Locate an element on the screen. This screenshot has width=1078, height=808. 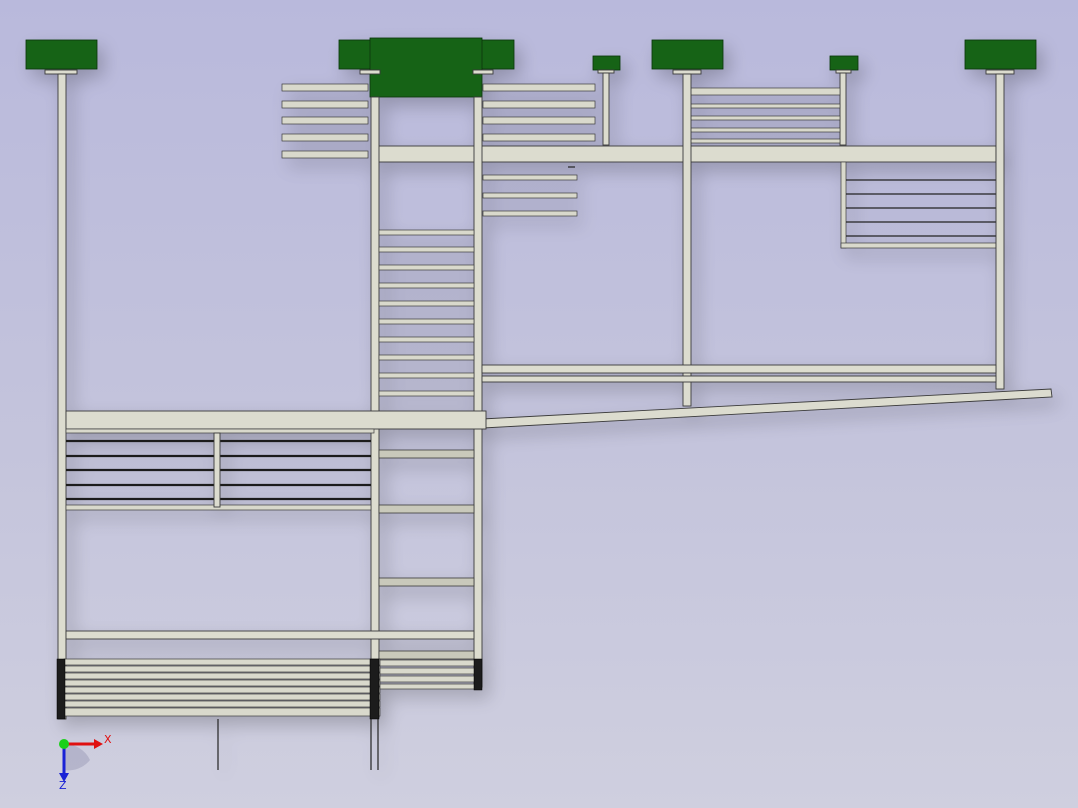
left-platform-deck is located at coordinates (276, 420).